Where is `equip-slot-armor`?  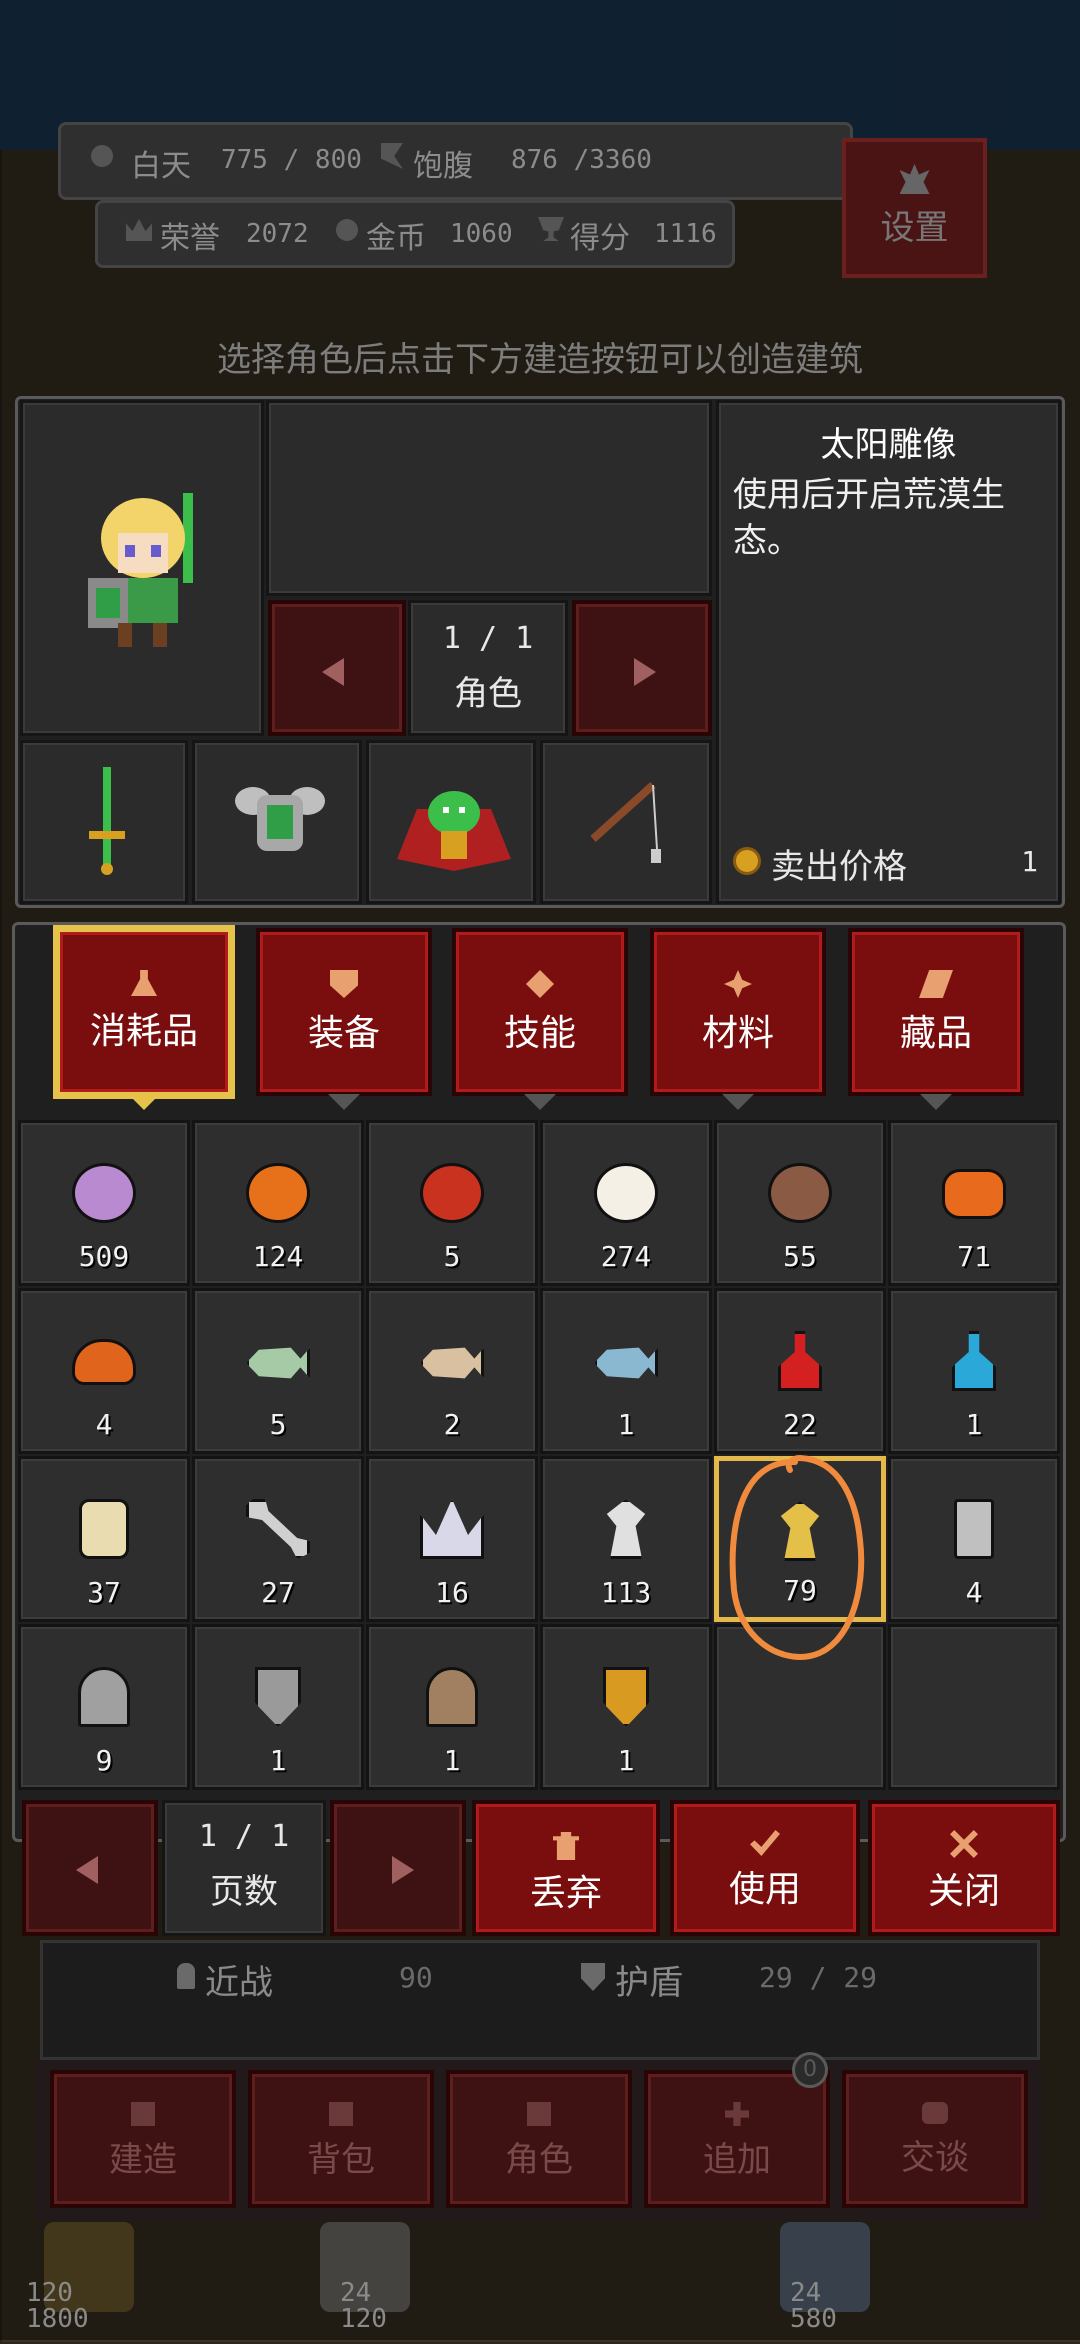
equip-slot-armor is located at coordinates (277, 822).